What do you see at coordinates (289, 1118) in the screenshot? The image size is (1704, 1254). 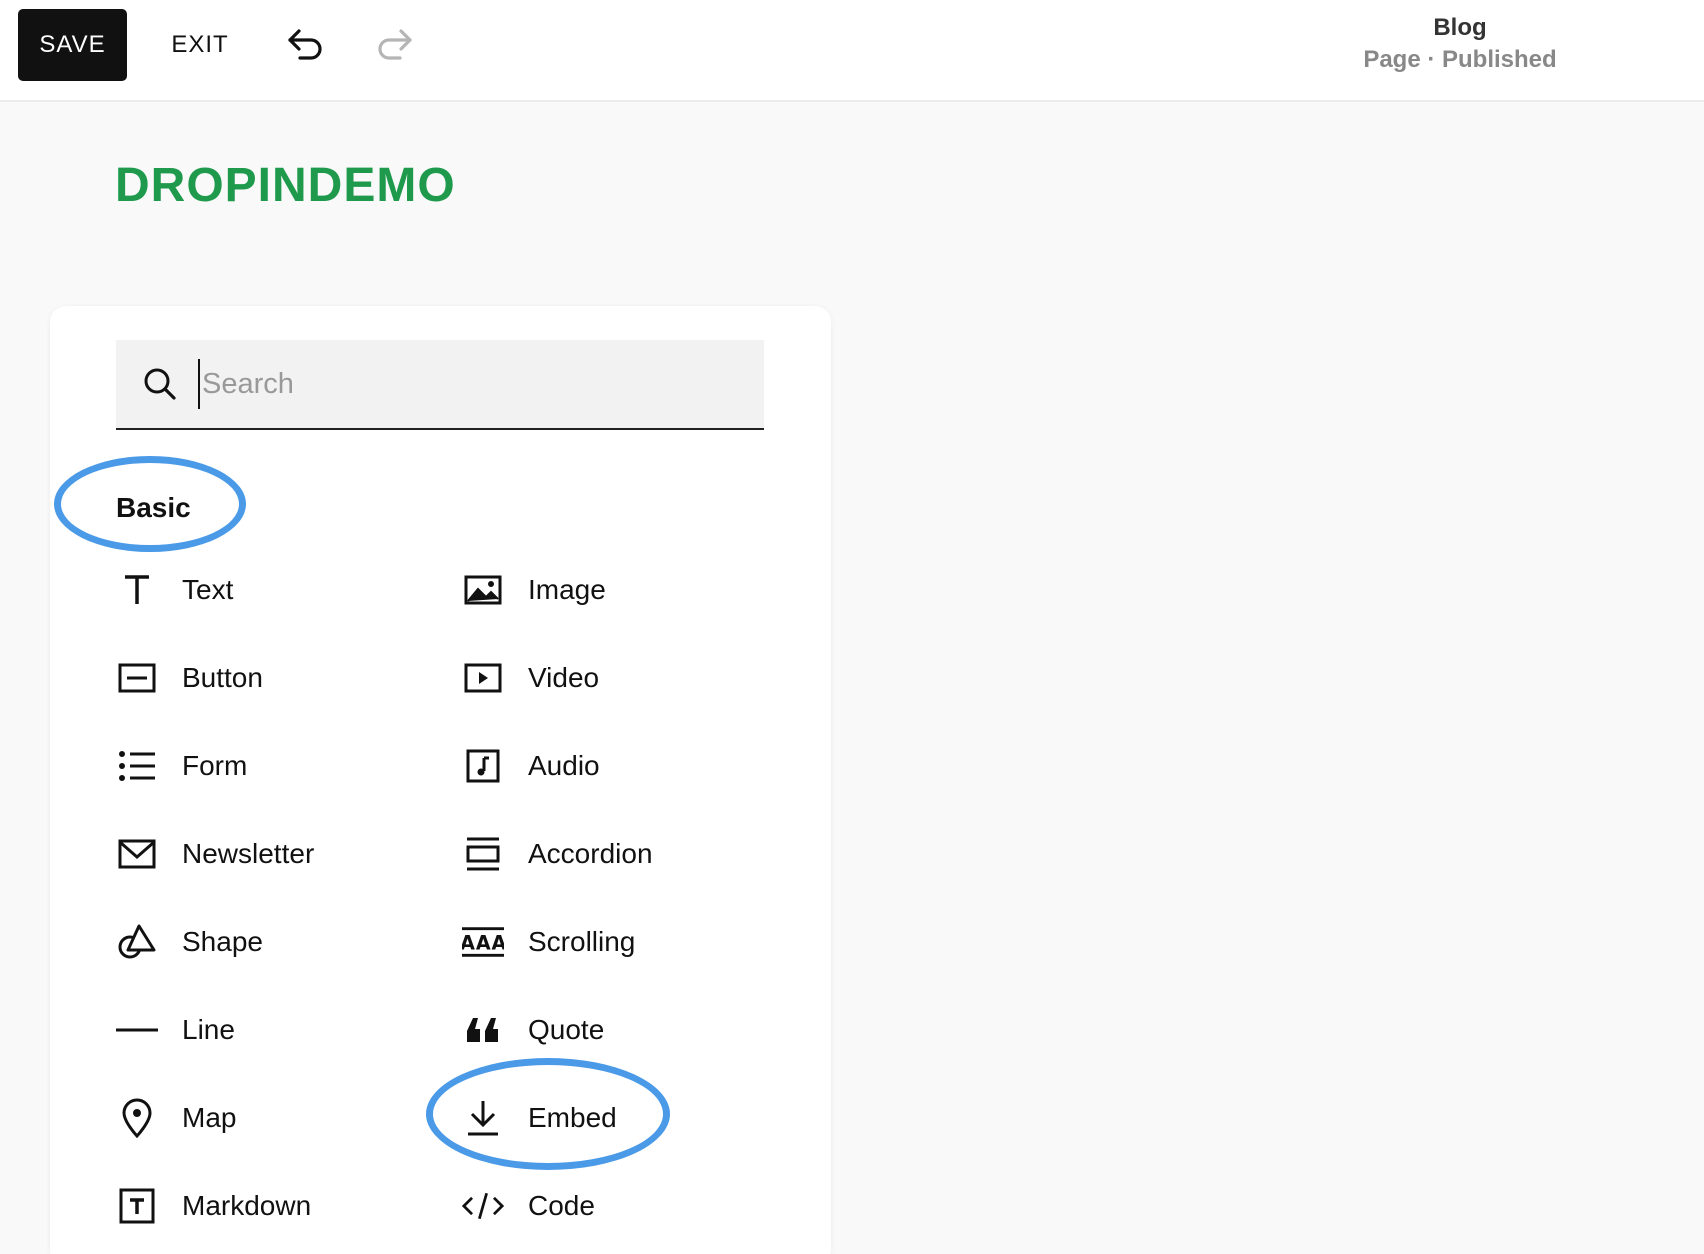 I see `block-item-map: Map` at bounding box center [289, 1118].